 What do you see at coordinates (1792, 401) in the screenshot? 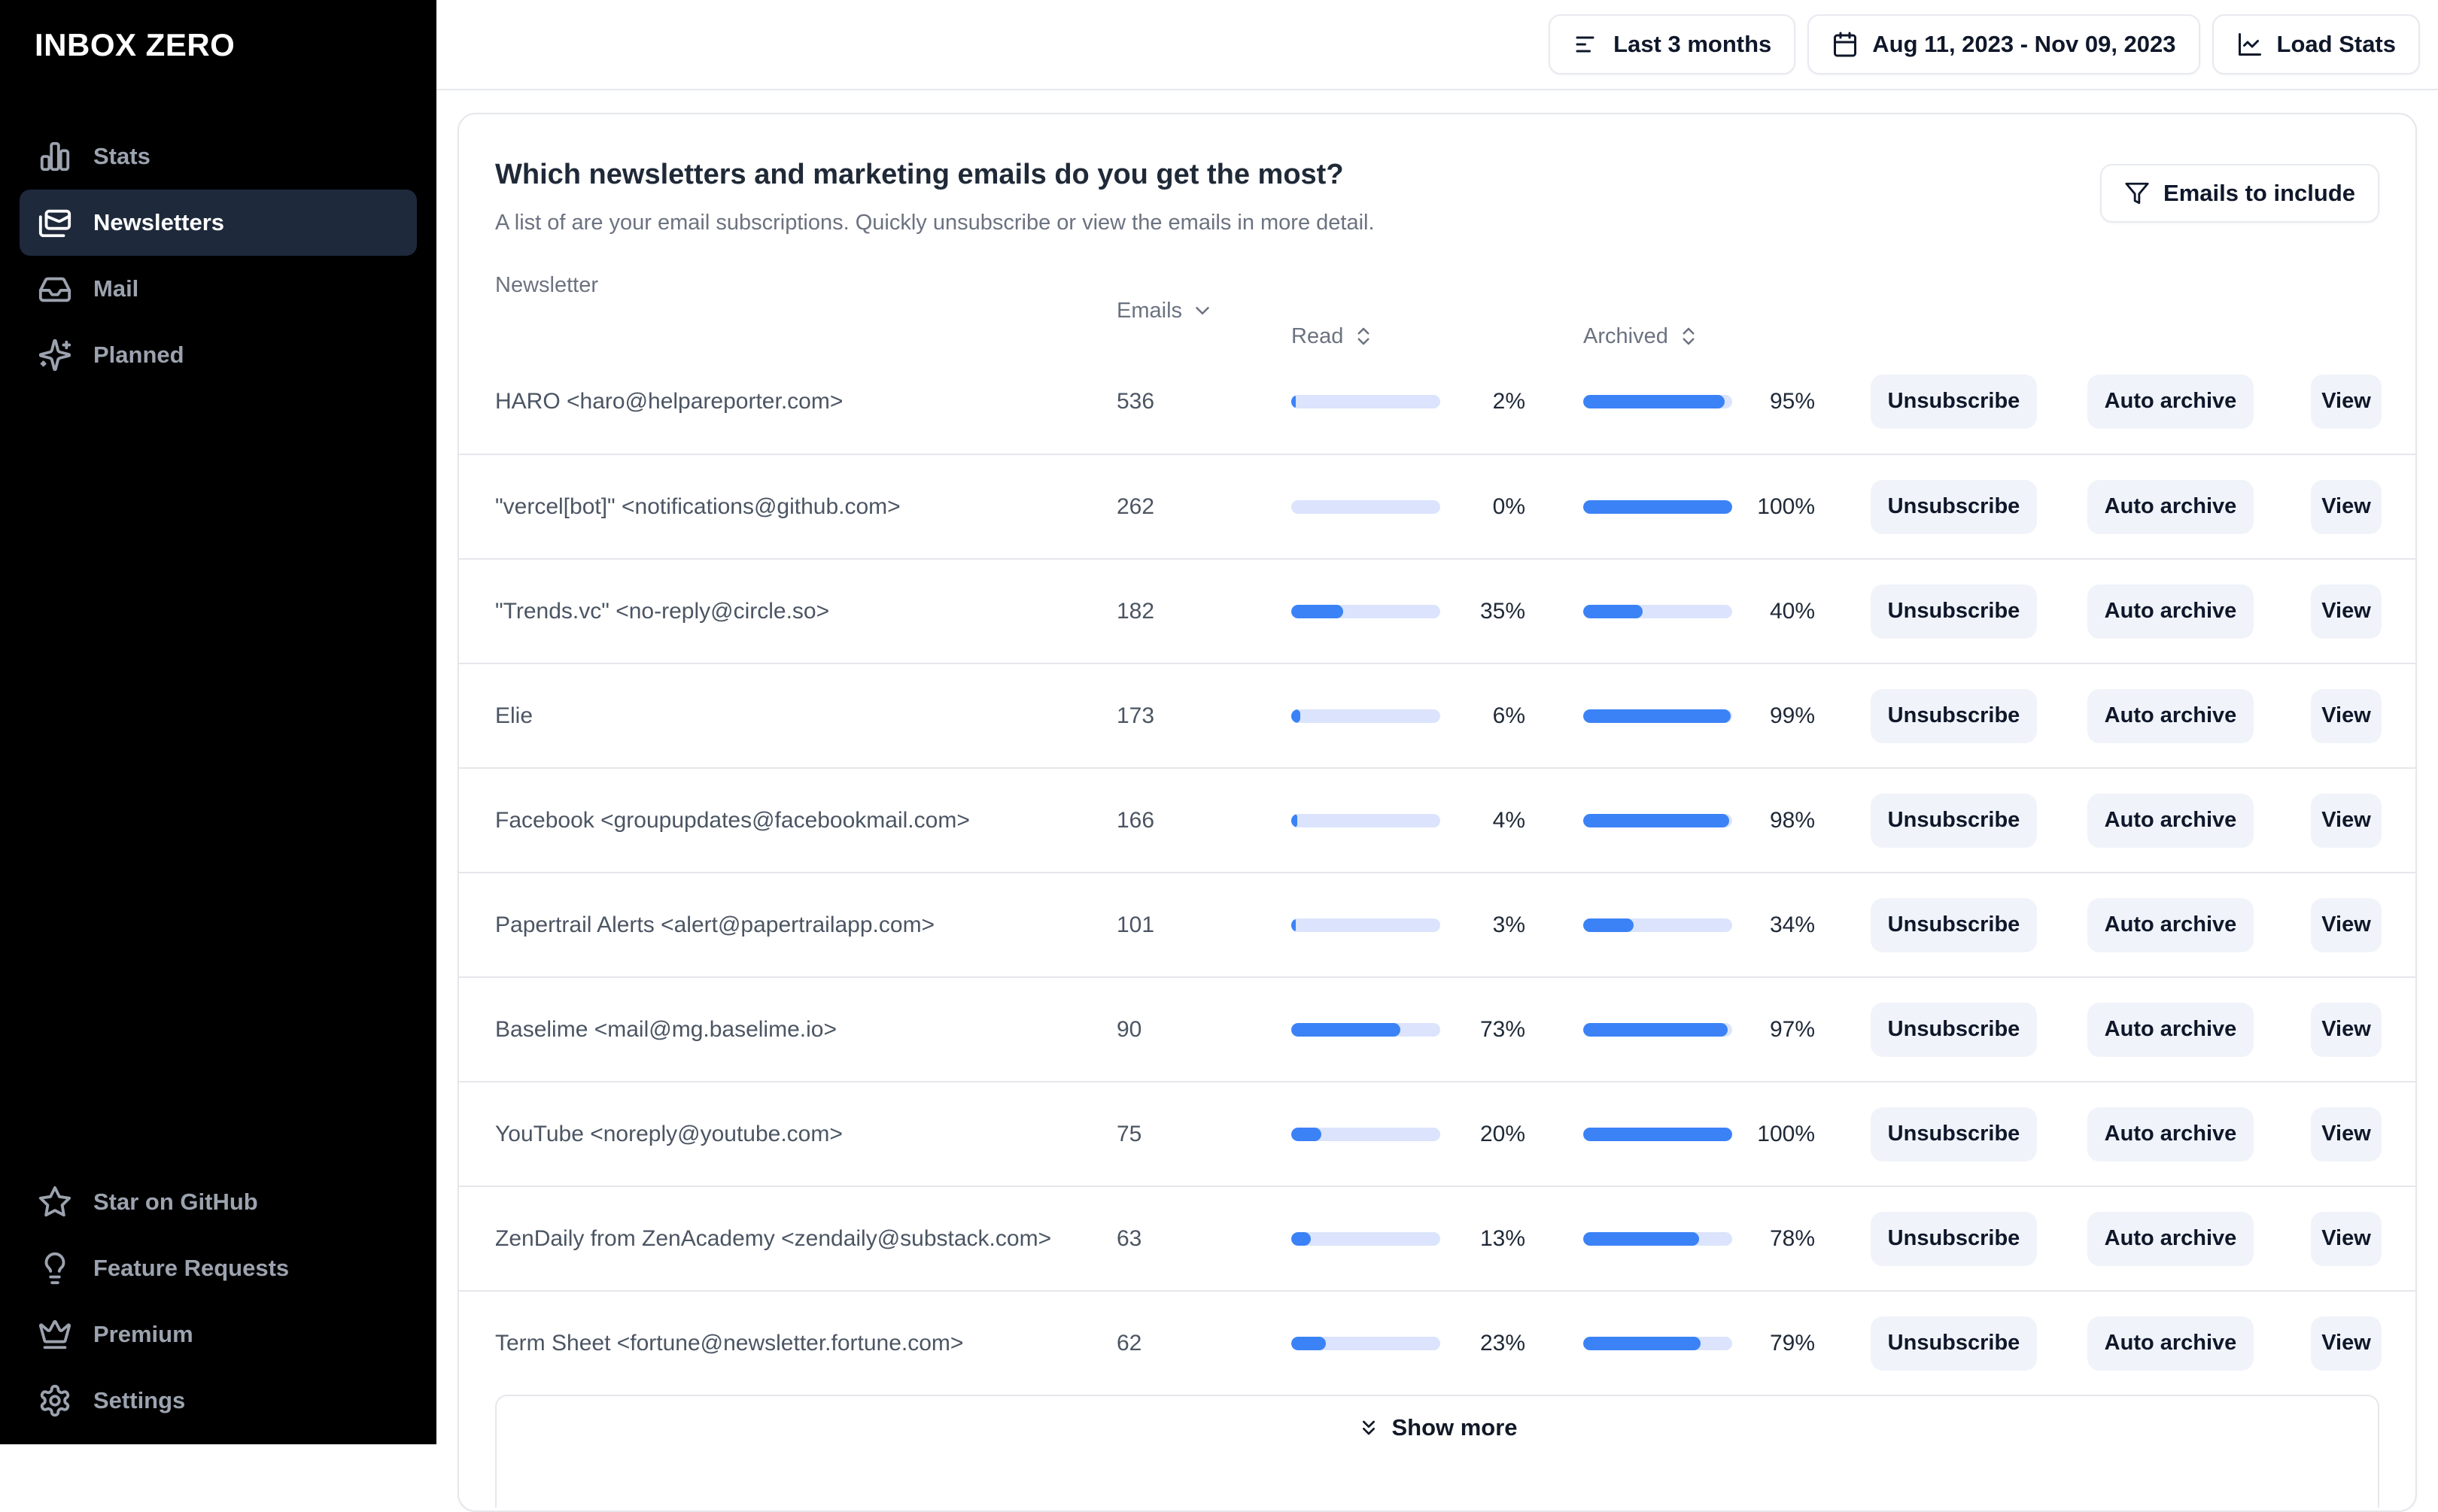
I see `archived-percent: 95%` at bounding box center [1792, 401].